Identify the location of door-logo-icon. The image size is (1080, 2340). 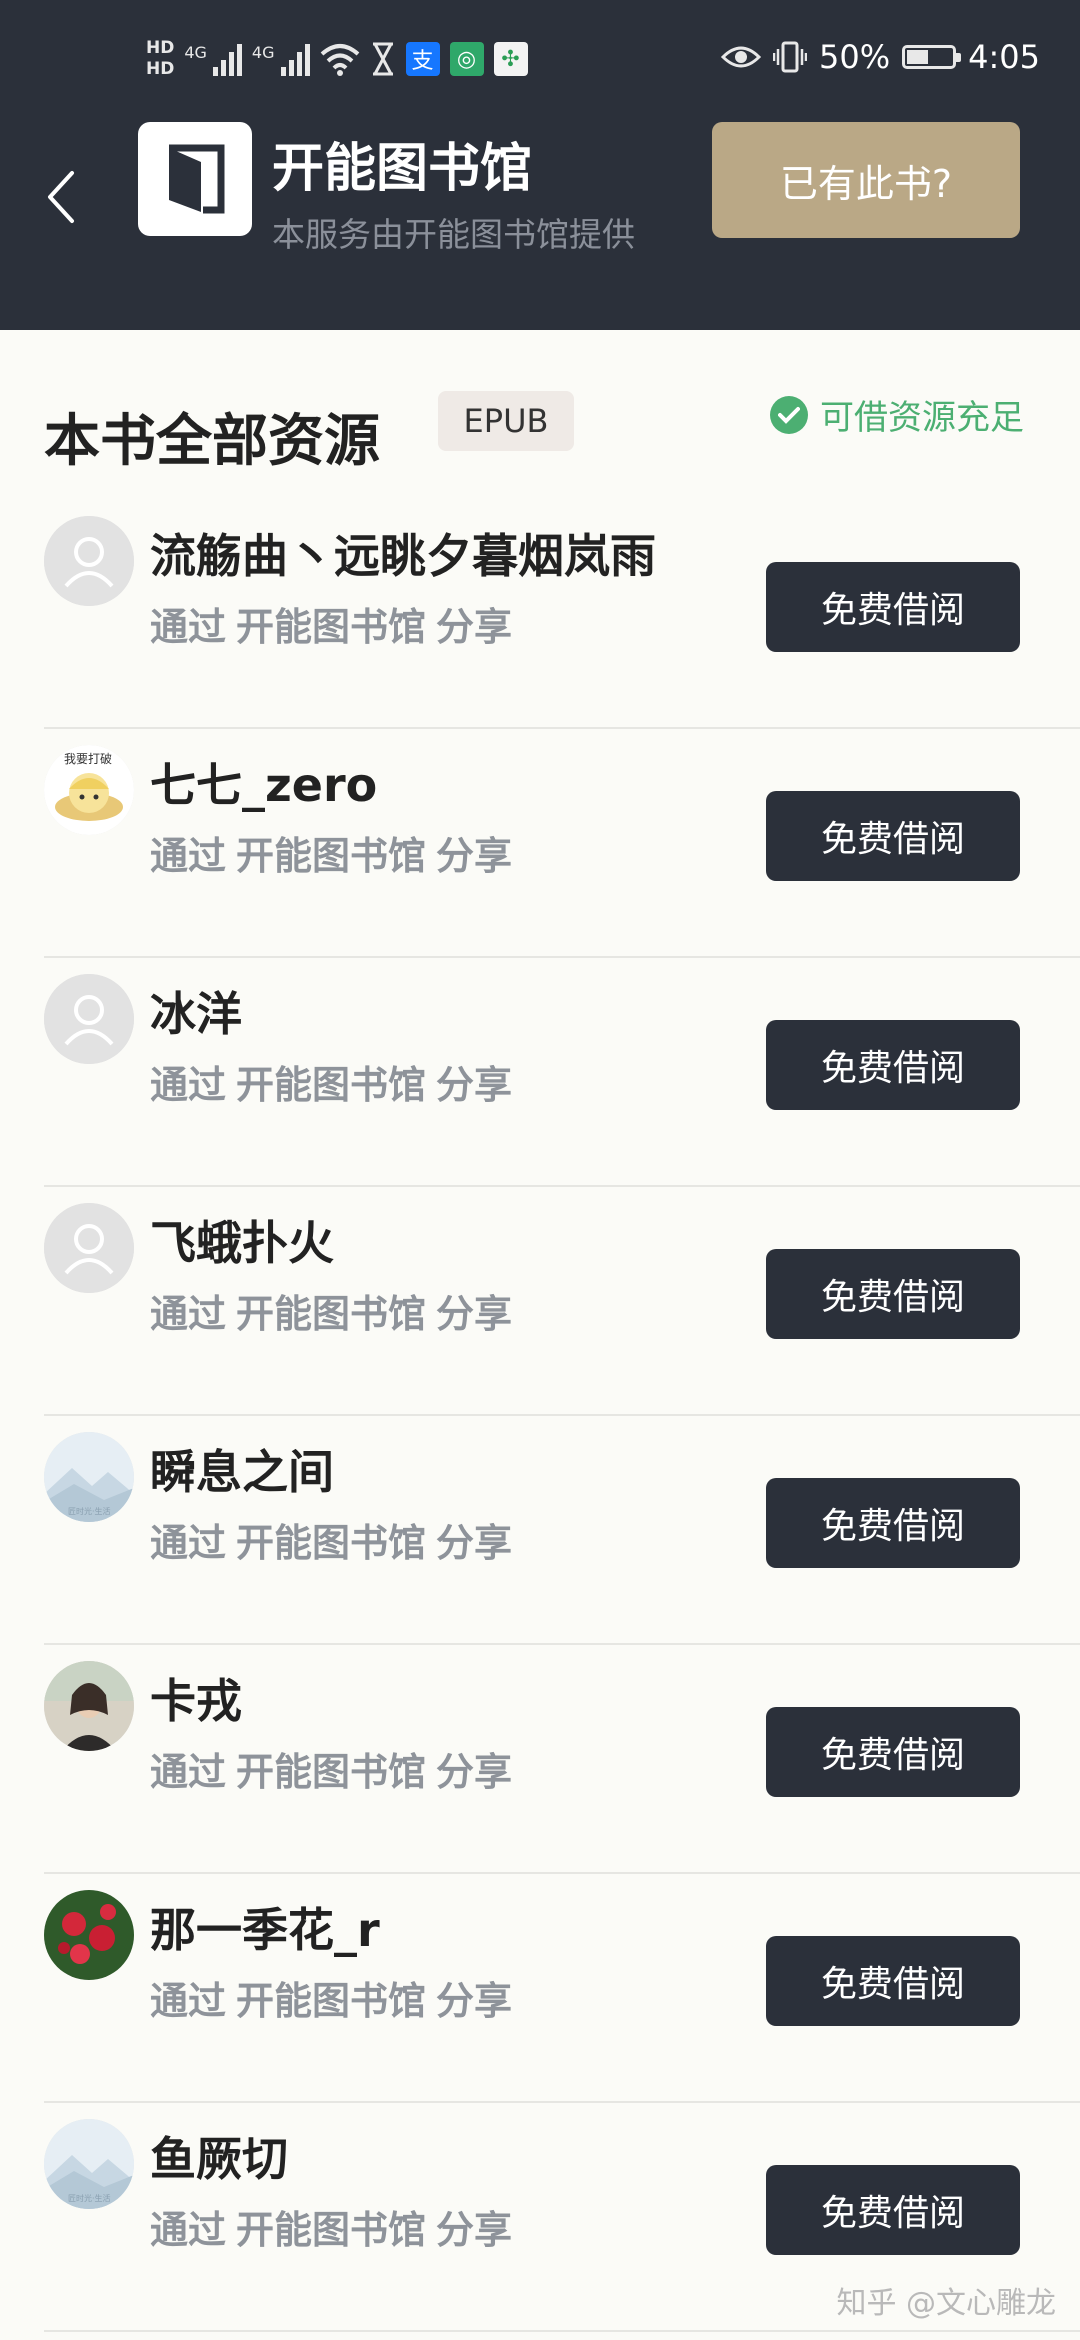
(197, 179).